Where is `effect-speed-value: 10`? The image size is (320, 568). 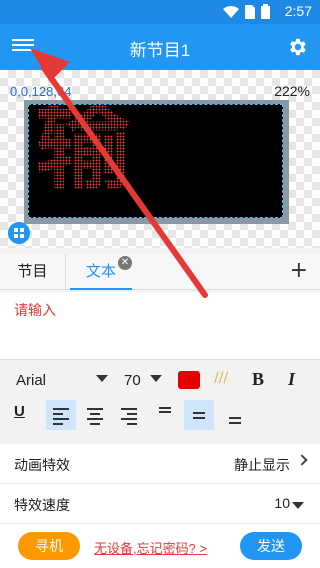 effect-speed-value: 10 is located at coordinates (282, 503).